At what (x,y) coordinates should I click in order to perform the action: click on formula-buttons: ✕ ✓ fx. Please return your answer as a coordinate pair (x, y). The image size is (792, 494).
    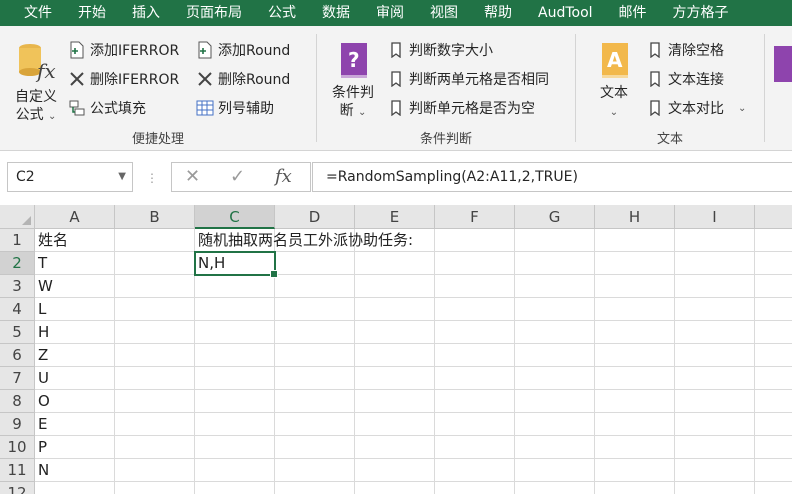
    Looking at the image, I should click on (241, 177).